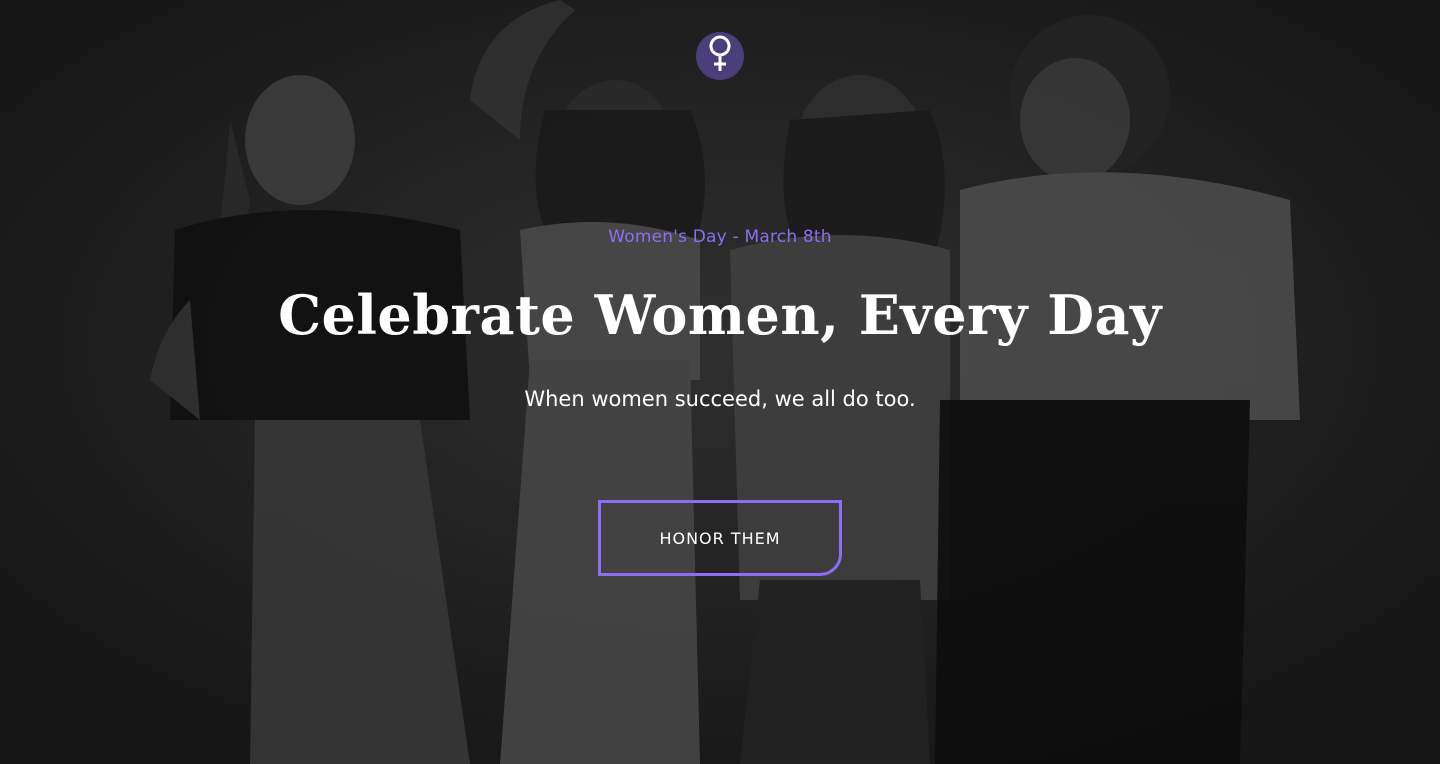 The width and height of the screenshot is (1440, 764). I want to click on female-symbol-icon, so click(720, 56).